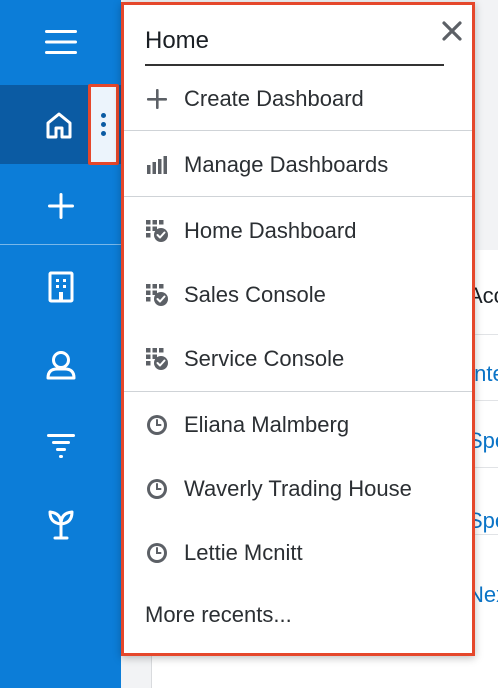 This screenshot has width=498, height=688. Describe the element at coordinates (267, 424) in the screenshot. I see `menu-item-label: Eliana Malmberg` at that location.